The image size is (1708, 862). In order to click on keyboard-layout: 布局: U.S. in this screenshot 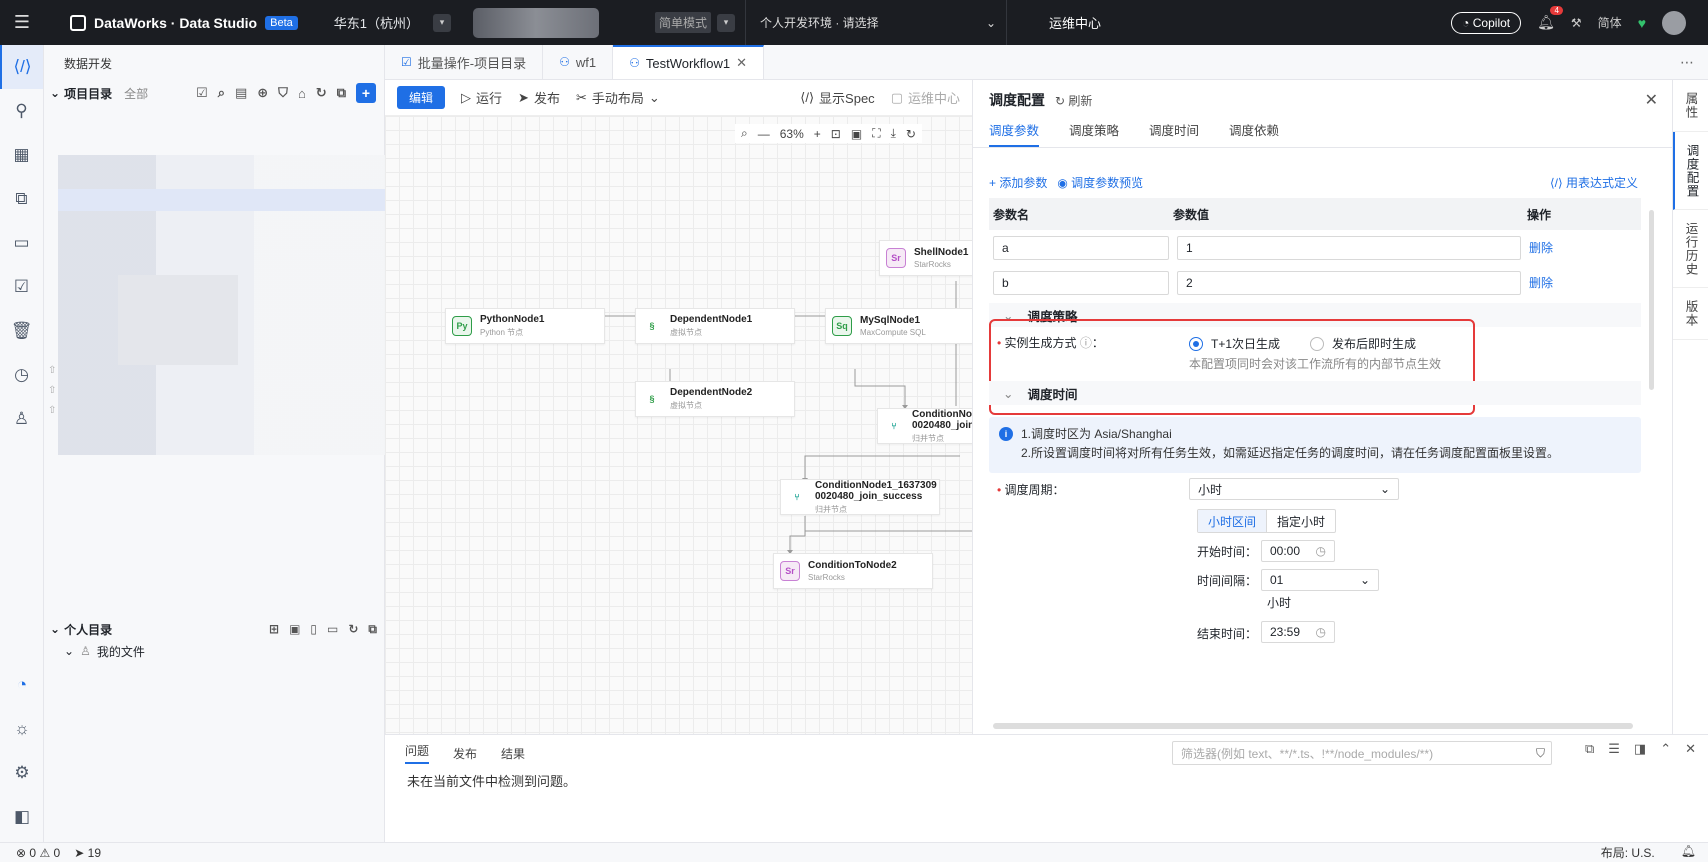, I will do `click(1628, 852)`.